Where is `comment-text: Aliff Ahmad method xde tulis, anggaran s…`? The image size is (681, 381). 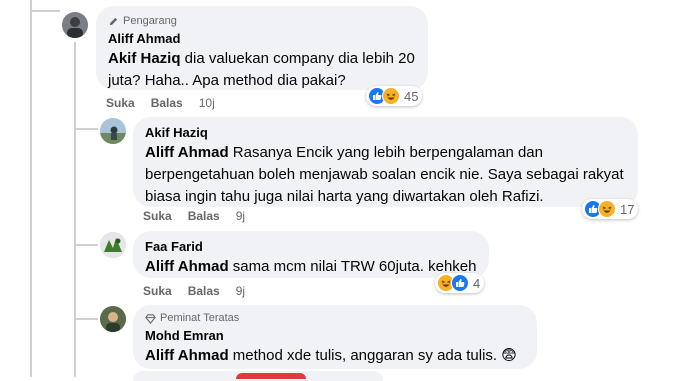 comment-text: Aliff Ahmad method xde tulis, anggaran s… is located at coordinates (335, 356).